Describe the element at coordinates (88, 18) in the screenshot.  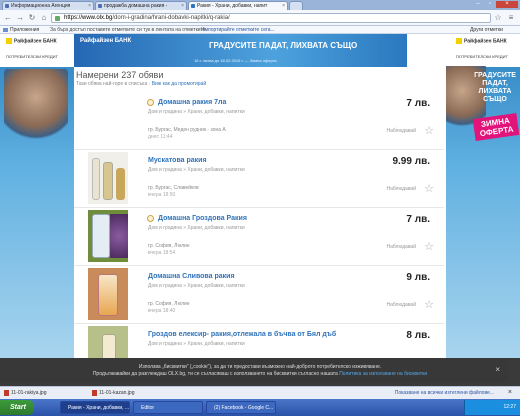
I see `url-host: https://www.olx.bg` at that location.